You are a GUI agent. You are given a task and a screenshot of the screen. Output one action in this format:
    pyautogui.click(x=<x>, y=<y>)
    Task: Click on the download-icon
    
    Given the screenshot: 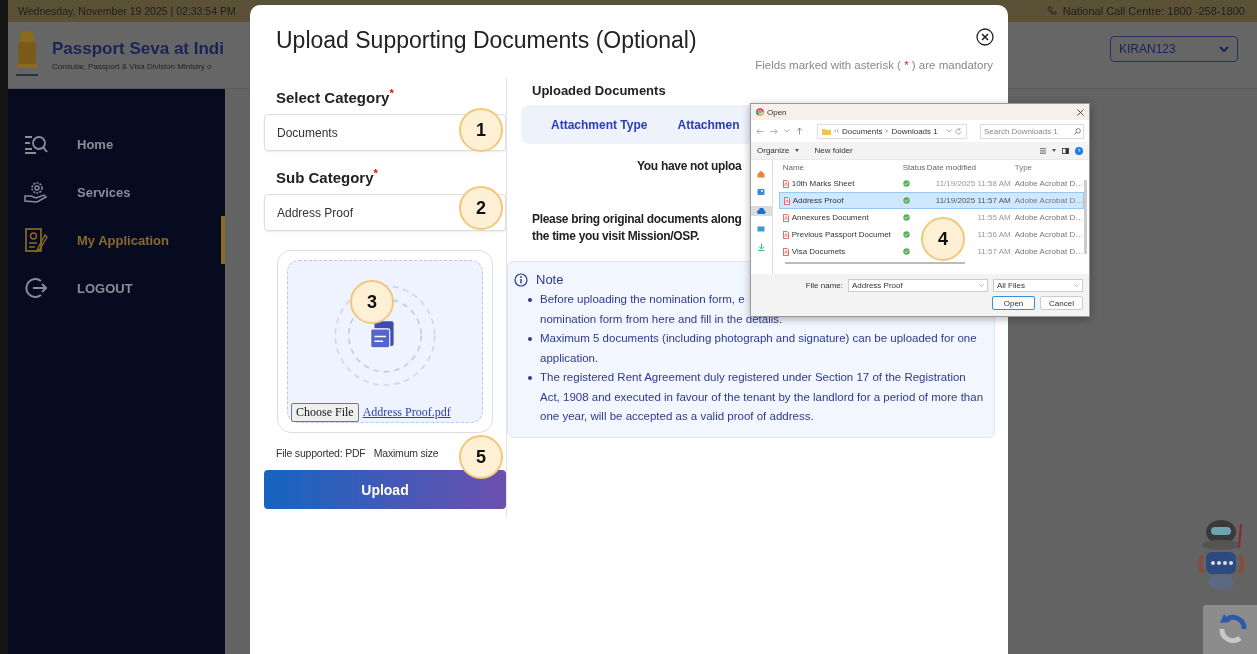 What is the action you would take?
    pyautogui.click(x=761, y=247)
    